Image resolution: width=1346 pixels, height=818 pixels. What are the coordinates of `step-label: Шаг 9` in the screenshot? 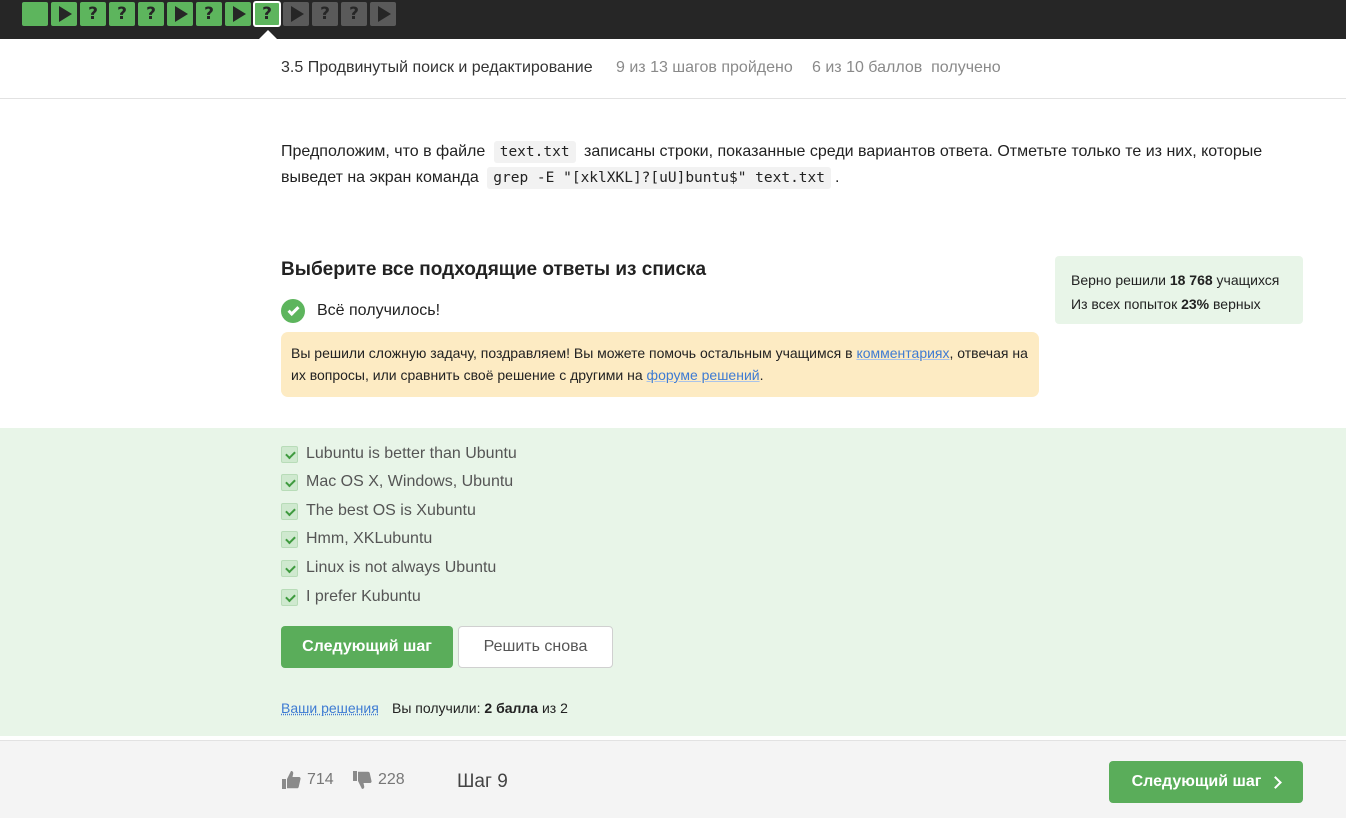 It's located at (482, 781).